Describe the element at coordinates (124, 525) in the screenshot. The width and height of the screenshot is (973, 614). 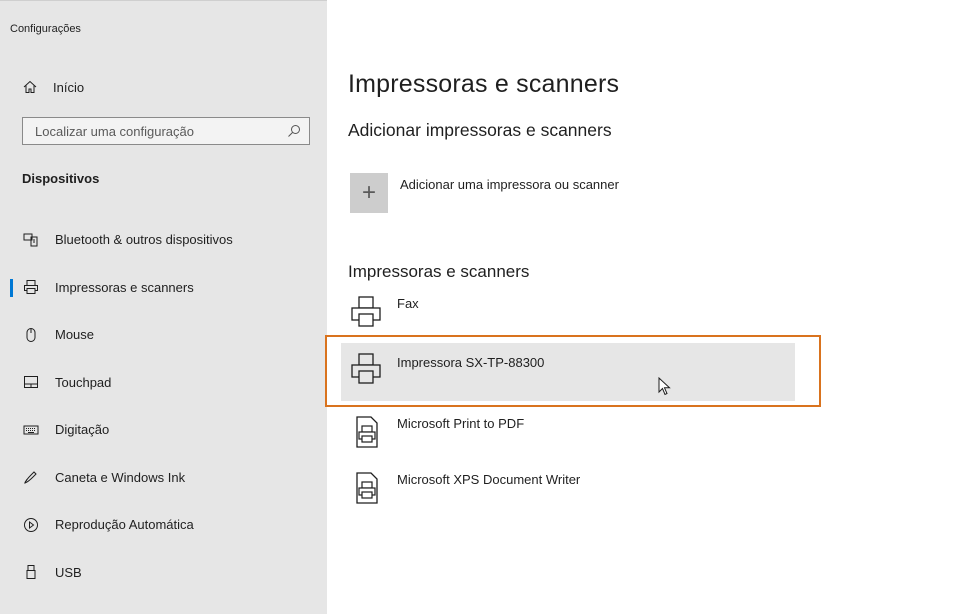
I see `sidebar-item-label: Reprodução Automática` at that location.